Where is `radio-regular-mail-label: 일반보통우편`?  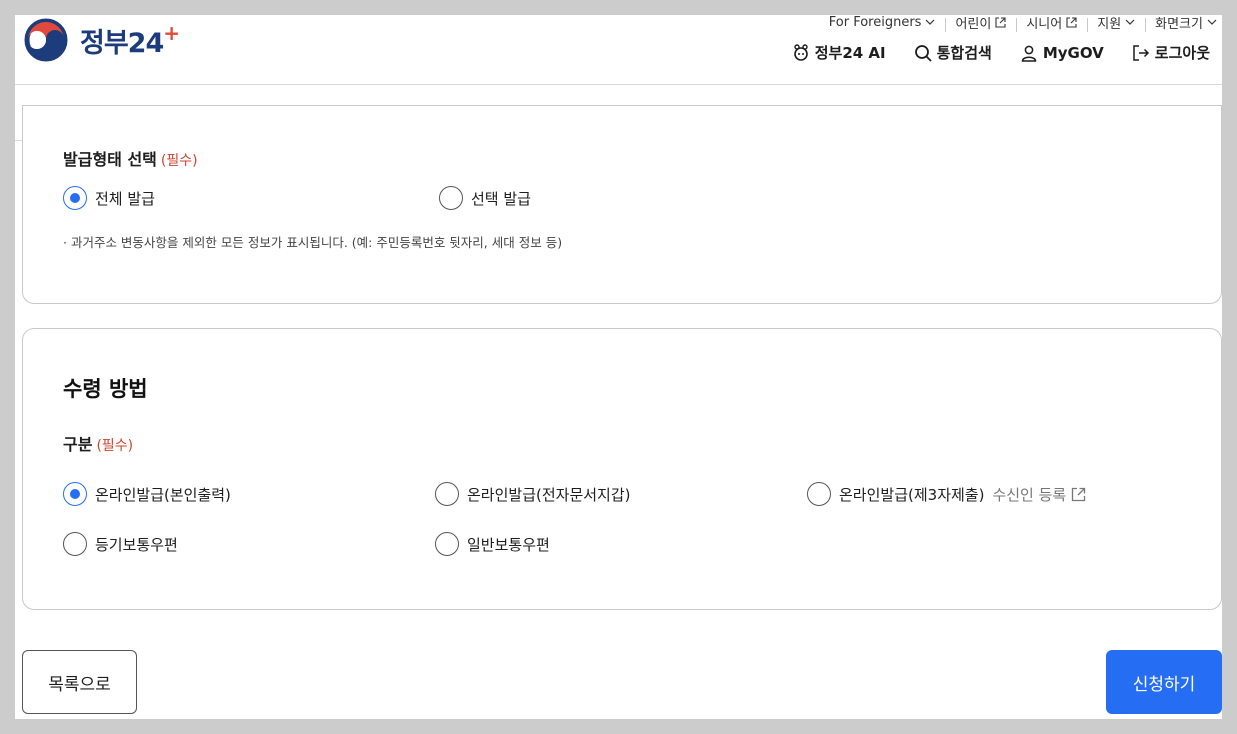 radio-regular-mail-label: 일반보통우편 is located at coordinates (508, 544).